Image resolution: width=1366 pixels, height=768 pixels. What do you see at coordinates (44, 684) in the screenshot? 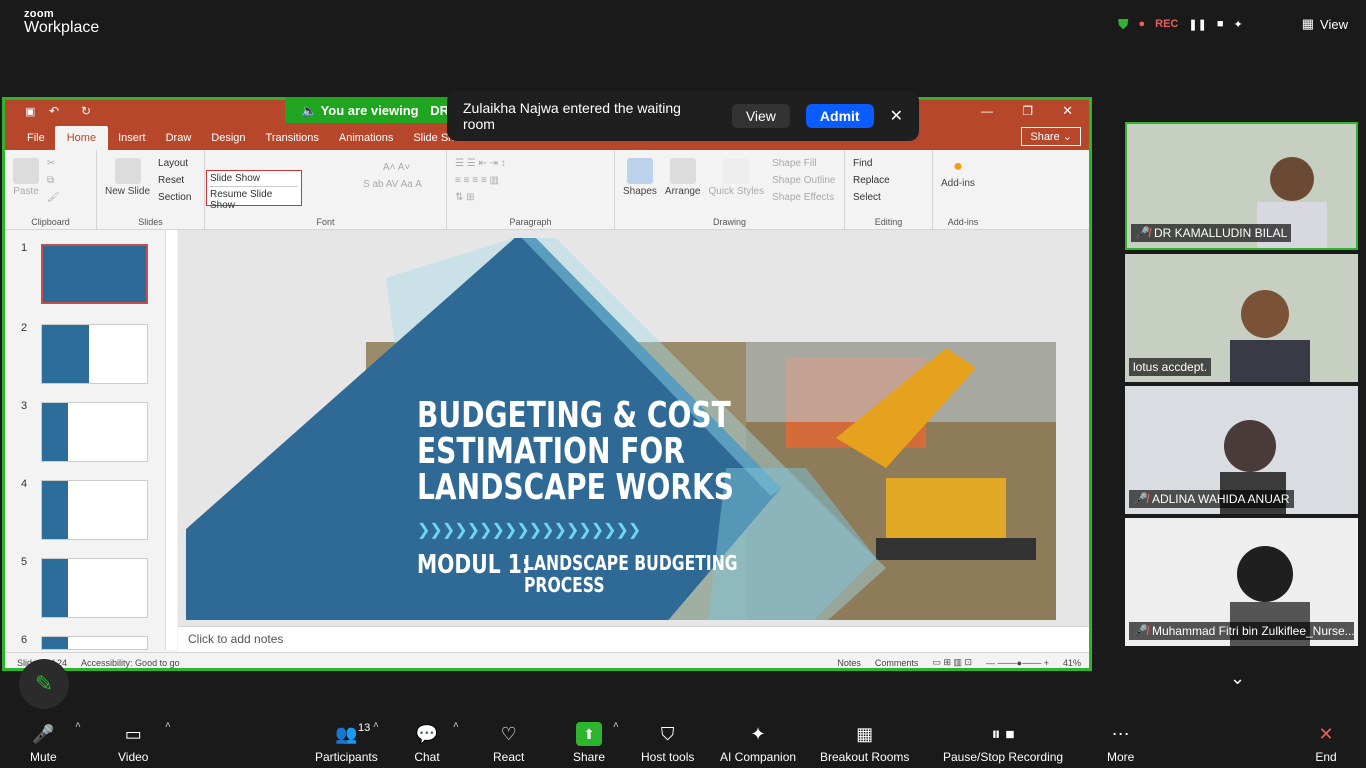
I see `annotate-pen-icon: ✎` at bounding box center [44, 684].